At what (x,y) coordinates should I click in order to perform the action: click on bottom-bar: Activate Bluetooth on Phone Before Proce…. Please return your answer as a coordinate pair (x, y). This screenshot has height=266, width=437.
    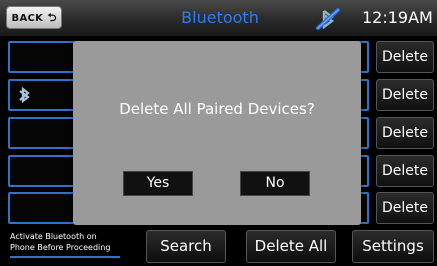
    Looking at the image, I should click on (218, 247).